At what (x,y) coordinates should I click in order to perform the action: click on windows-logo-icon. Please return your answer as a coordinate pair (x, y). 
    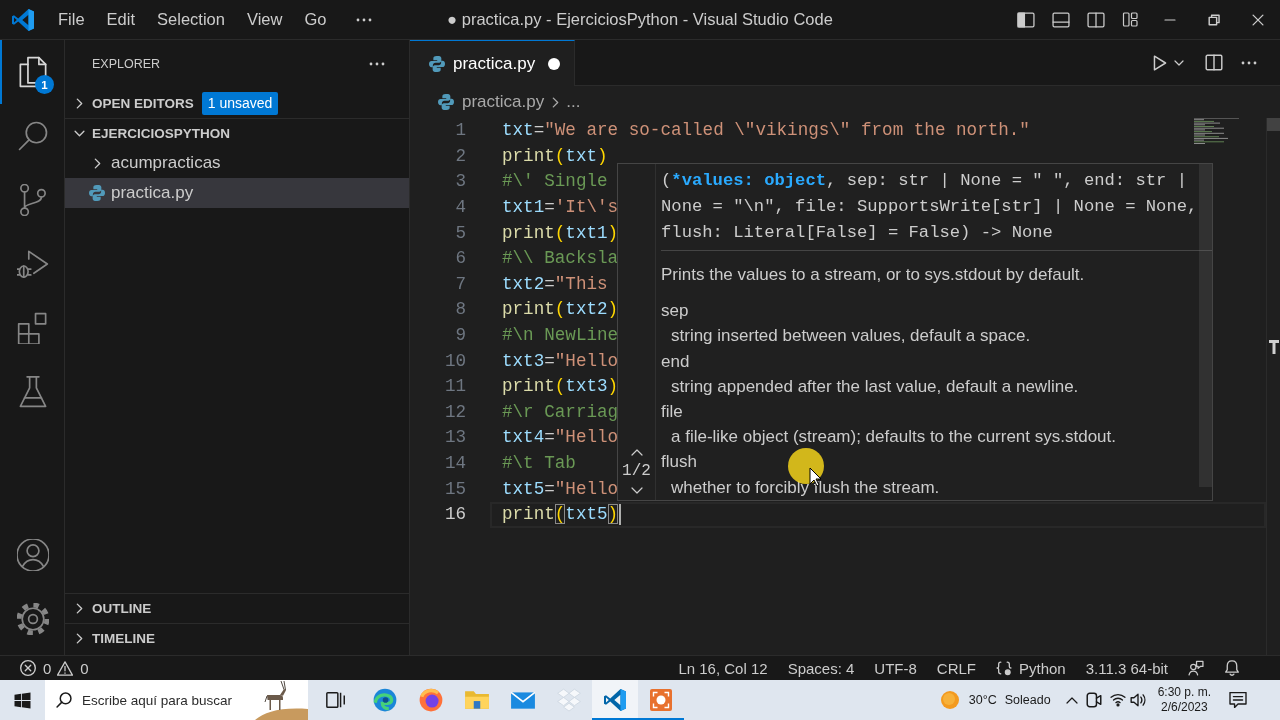
    Looking at the image, I should click on (22, 700).